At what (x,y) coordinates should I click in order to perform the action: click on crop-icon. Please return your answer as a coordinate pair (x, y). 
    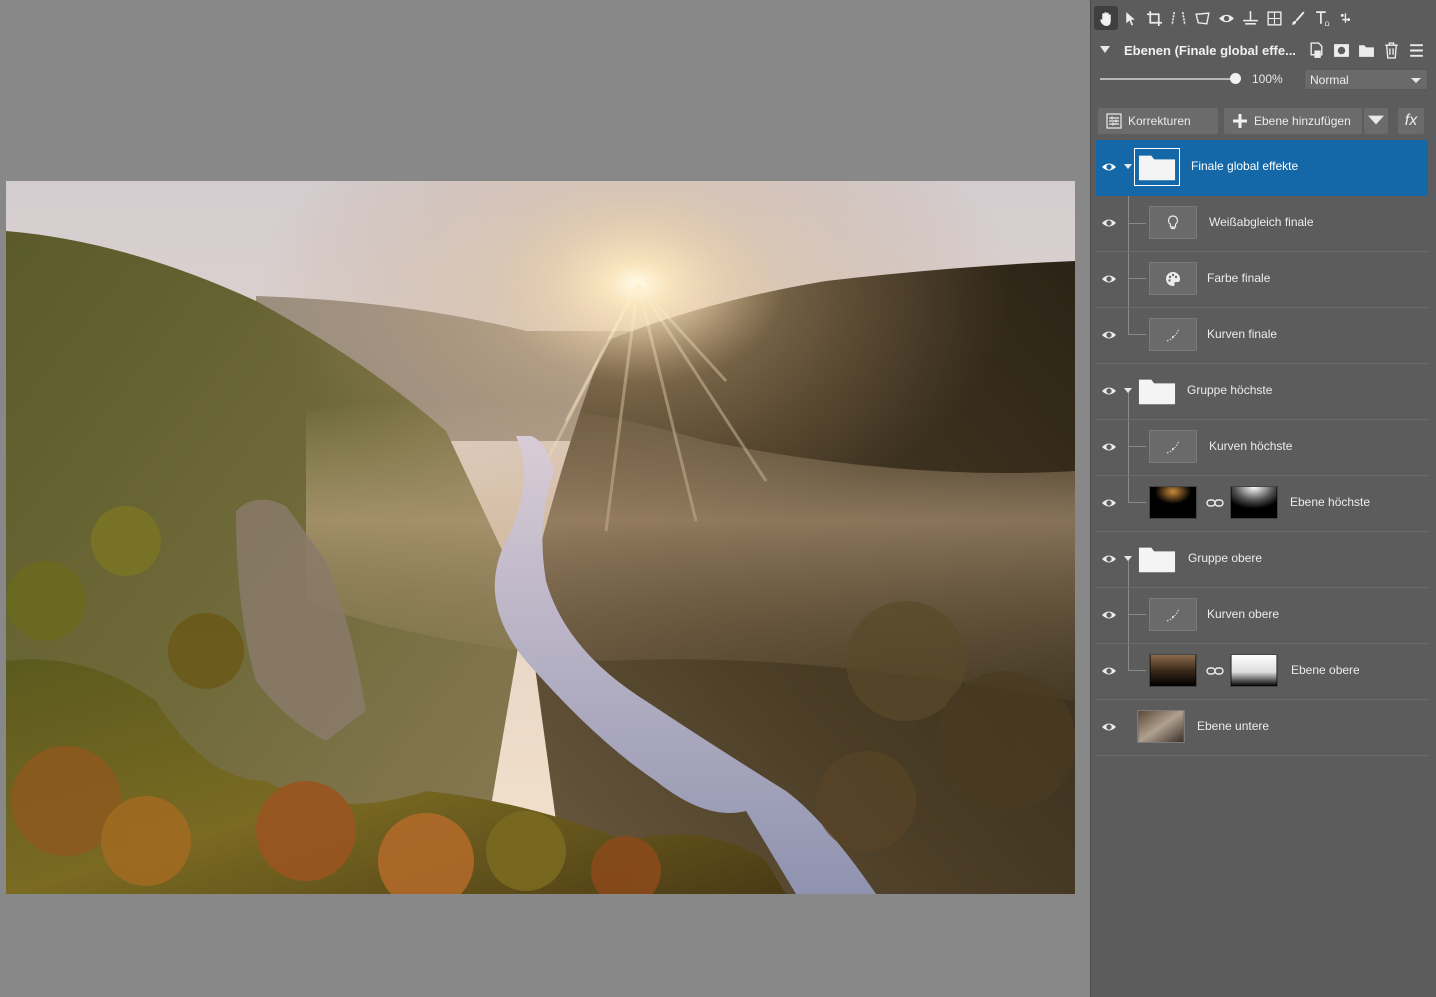
    Looking at the image, I should click on (1154, 18).